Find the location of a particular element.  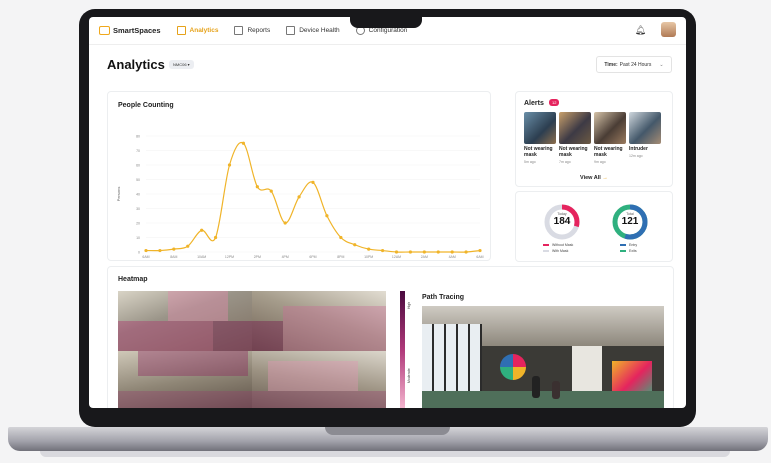

donut-charts is located at coordinates (596, 222).